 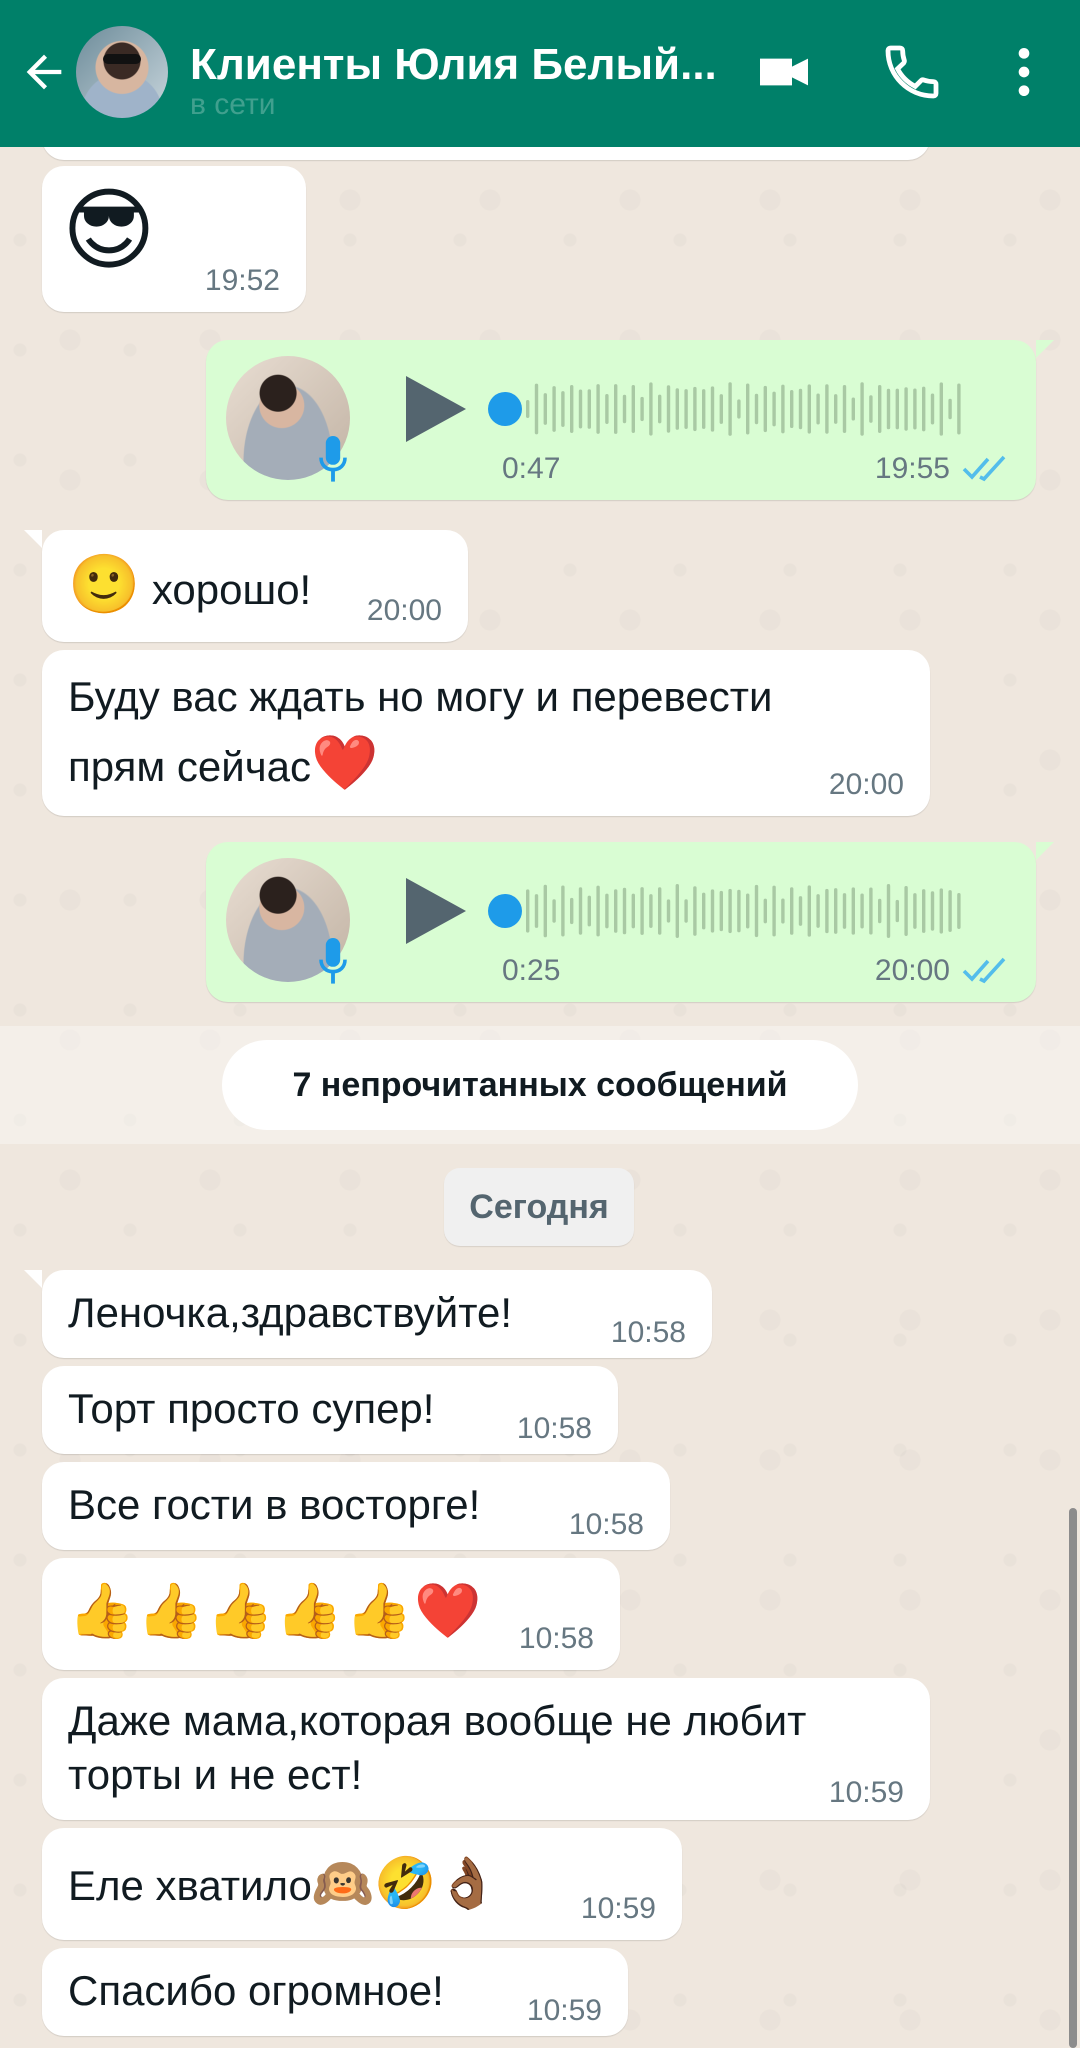 What do you see at coordinates (251, 1408) in the screenshot?
I see `message-text: Торт просто супер!` at bounding box center [251, 1408].